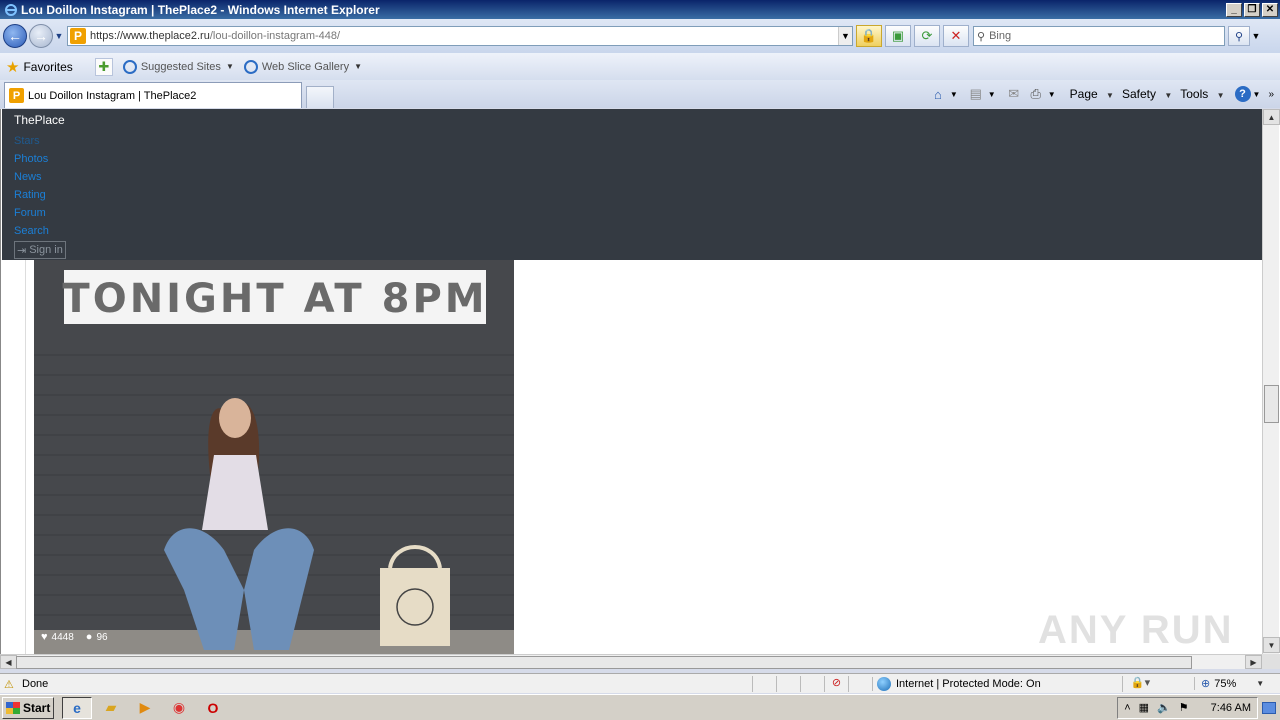 This screenshot has width=1280, height=720. Describe the element at coordinates (1252, 9) in the screenshot. I see `restore-button: ❐` at that location.